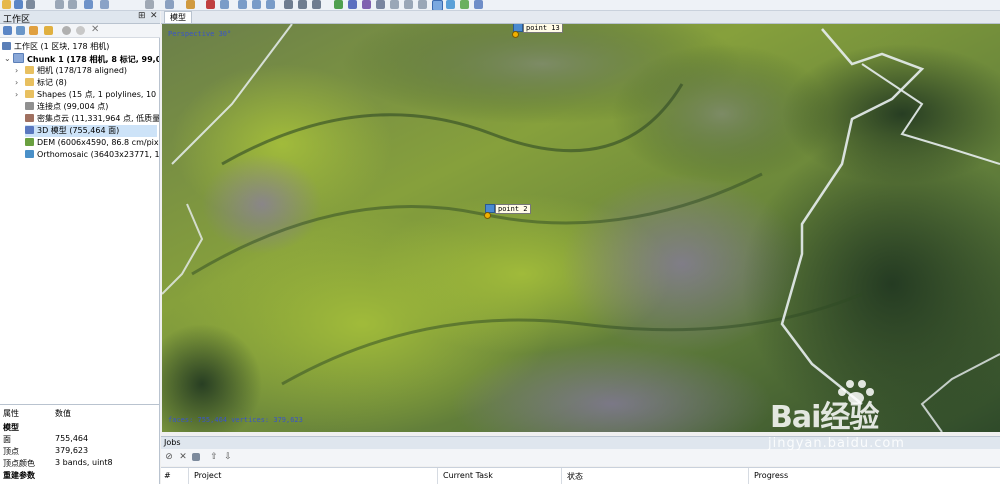  I want to click on property-name: 顶点颜色, so click(19, 463).